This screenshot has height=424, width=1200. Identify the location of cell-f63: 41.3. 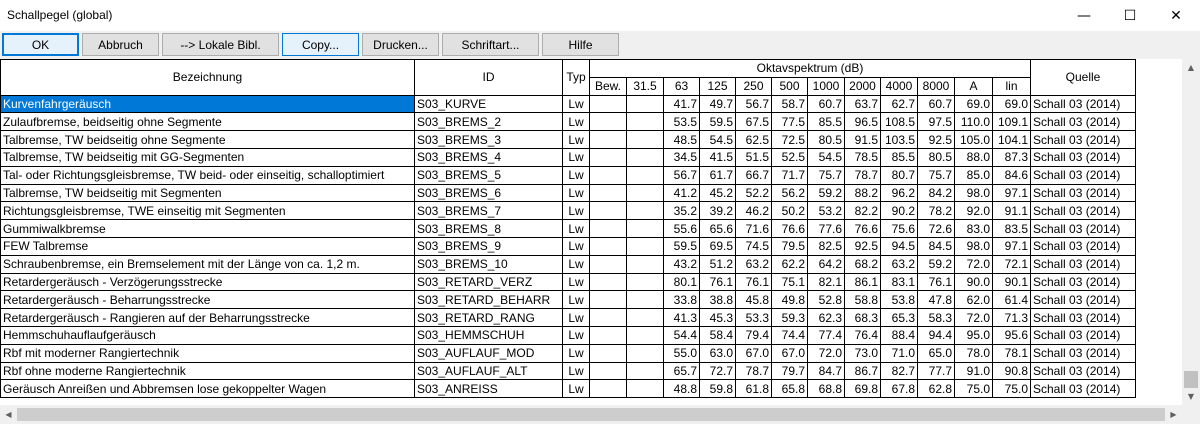
(681, 317).